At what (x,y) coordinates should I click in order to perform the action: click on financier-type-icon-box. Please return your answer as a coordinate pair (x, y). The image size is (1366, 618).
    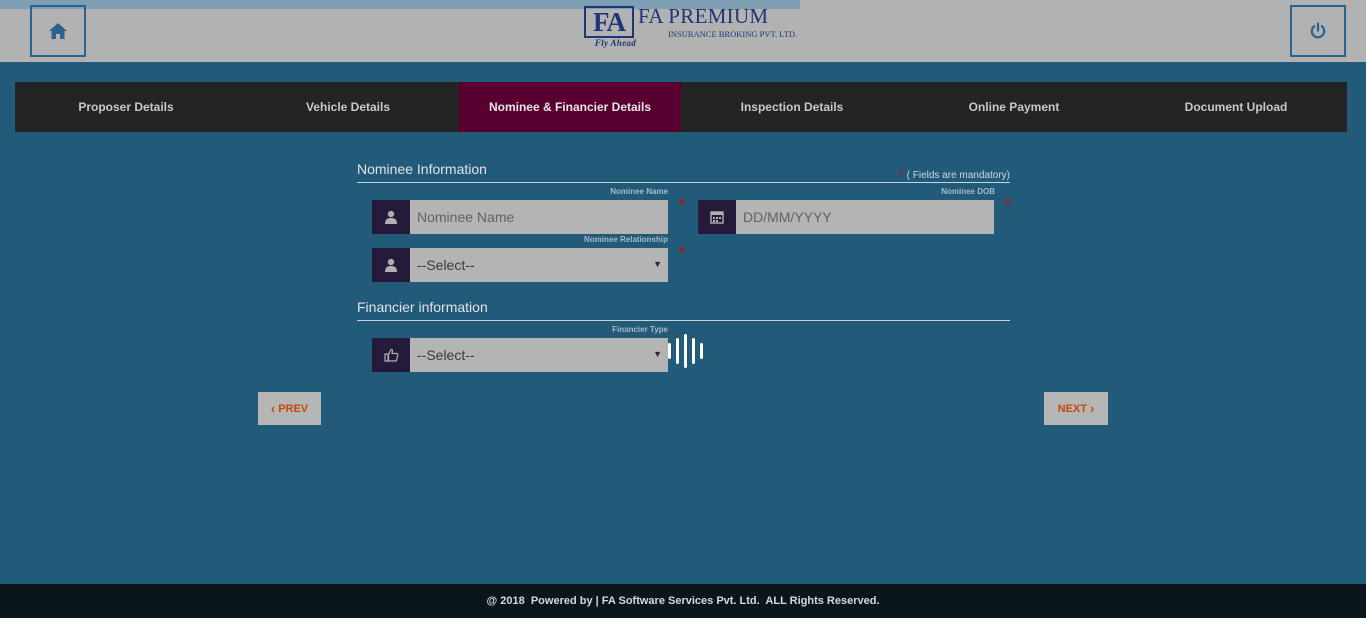
    Looking at the image, I should click on (391, 355).